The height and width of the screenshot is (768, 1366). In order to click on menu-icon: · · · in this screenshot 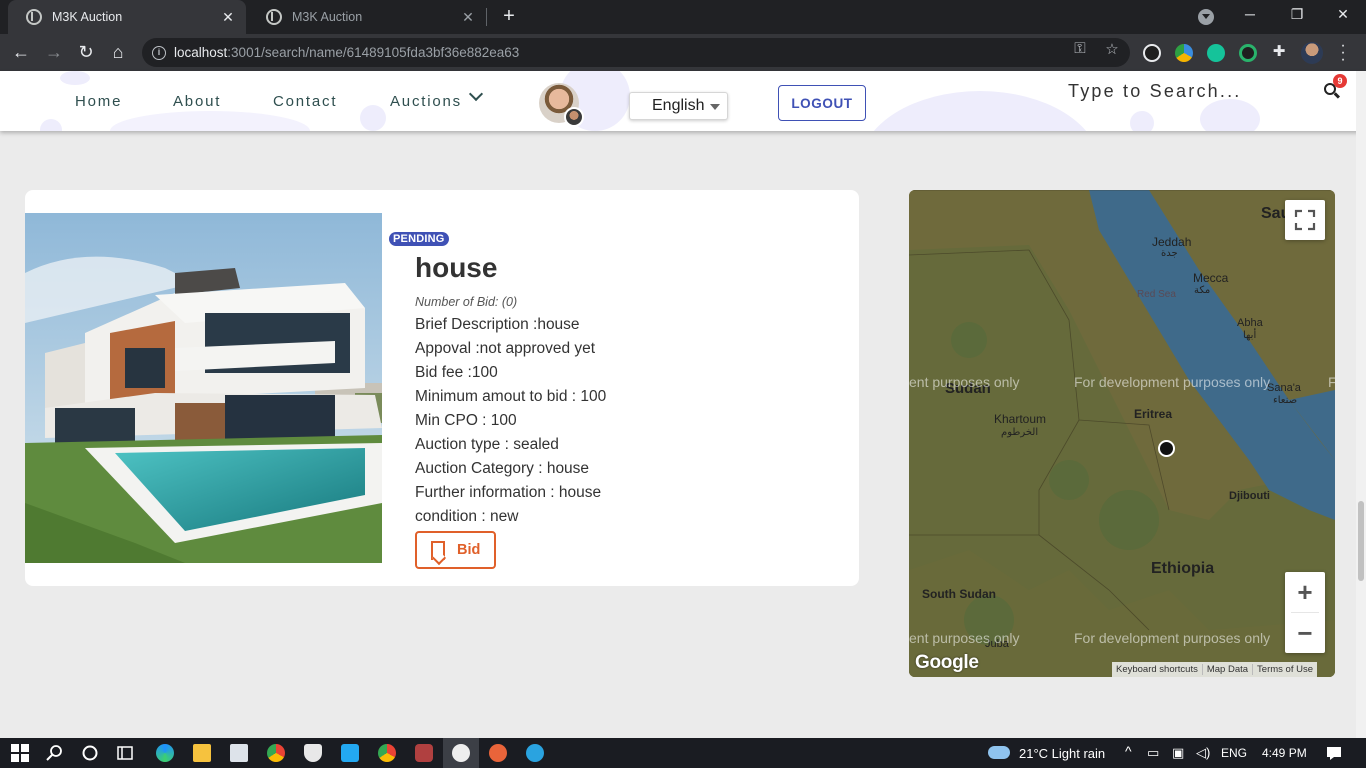, I will do `click(1343, 53)`.